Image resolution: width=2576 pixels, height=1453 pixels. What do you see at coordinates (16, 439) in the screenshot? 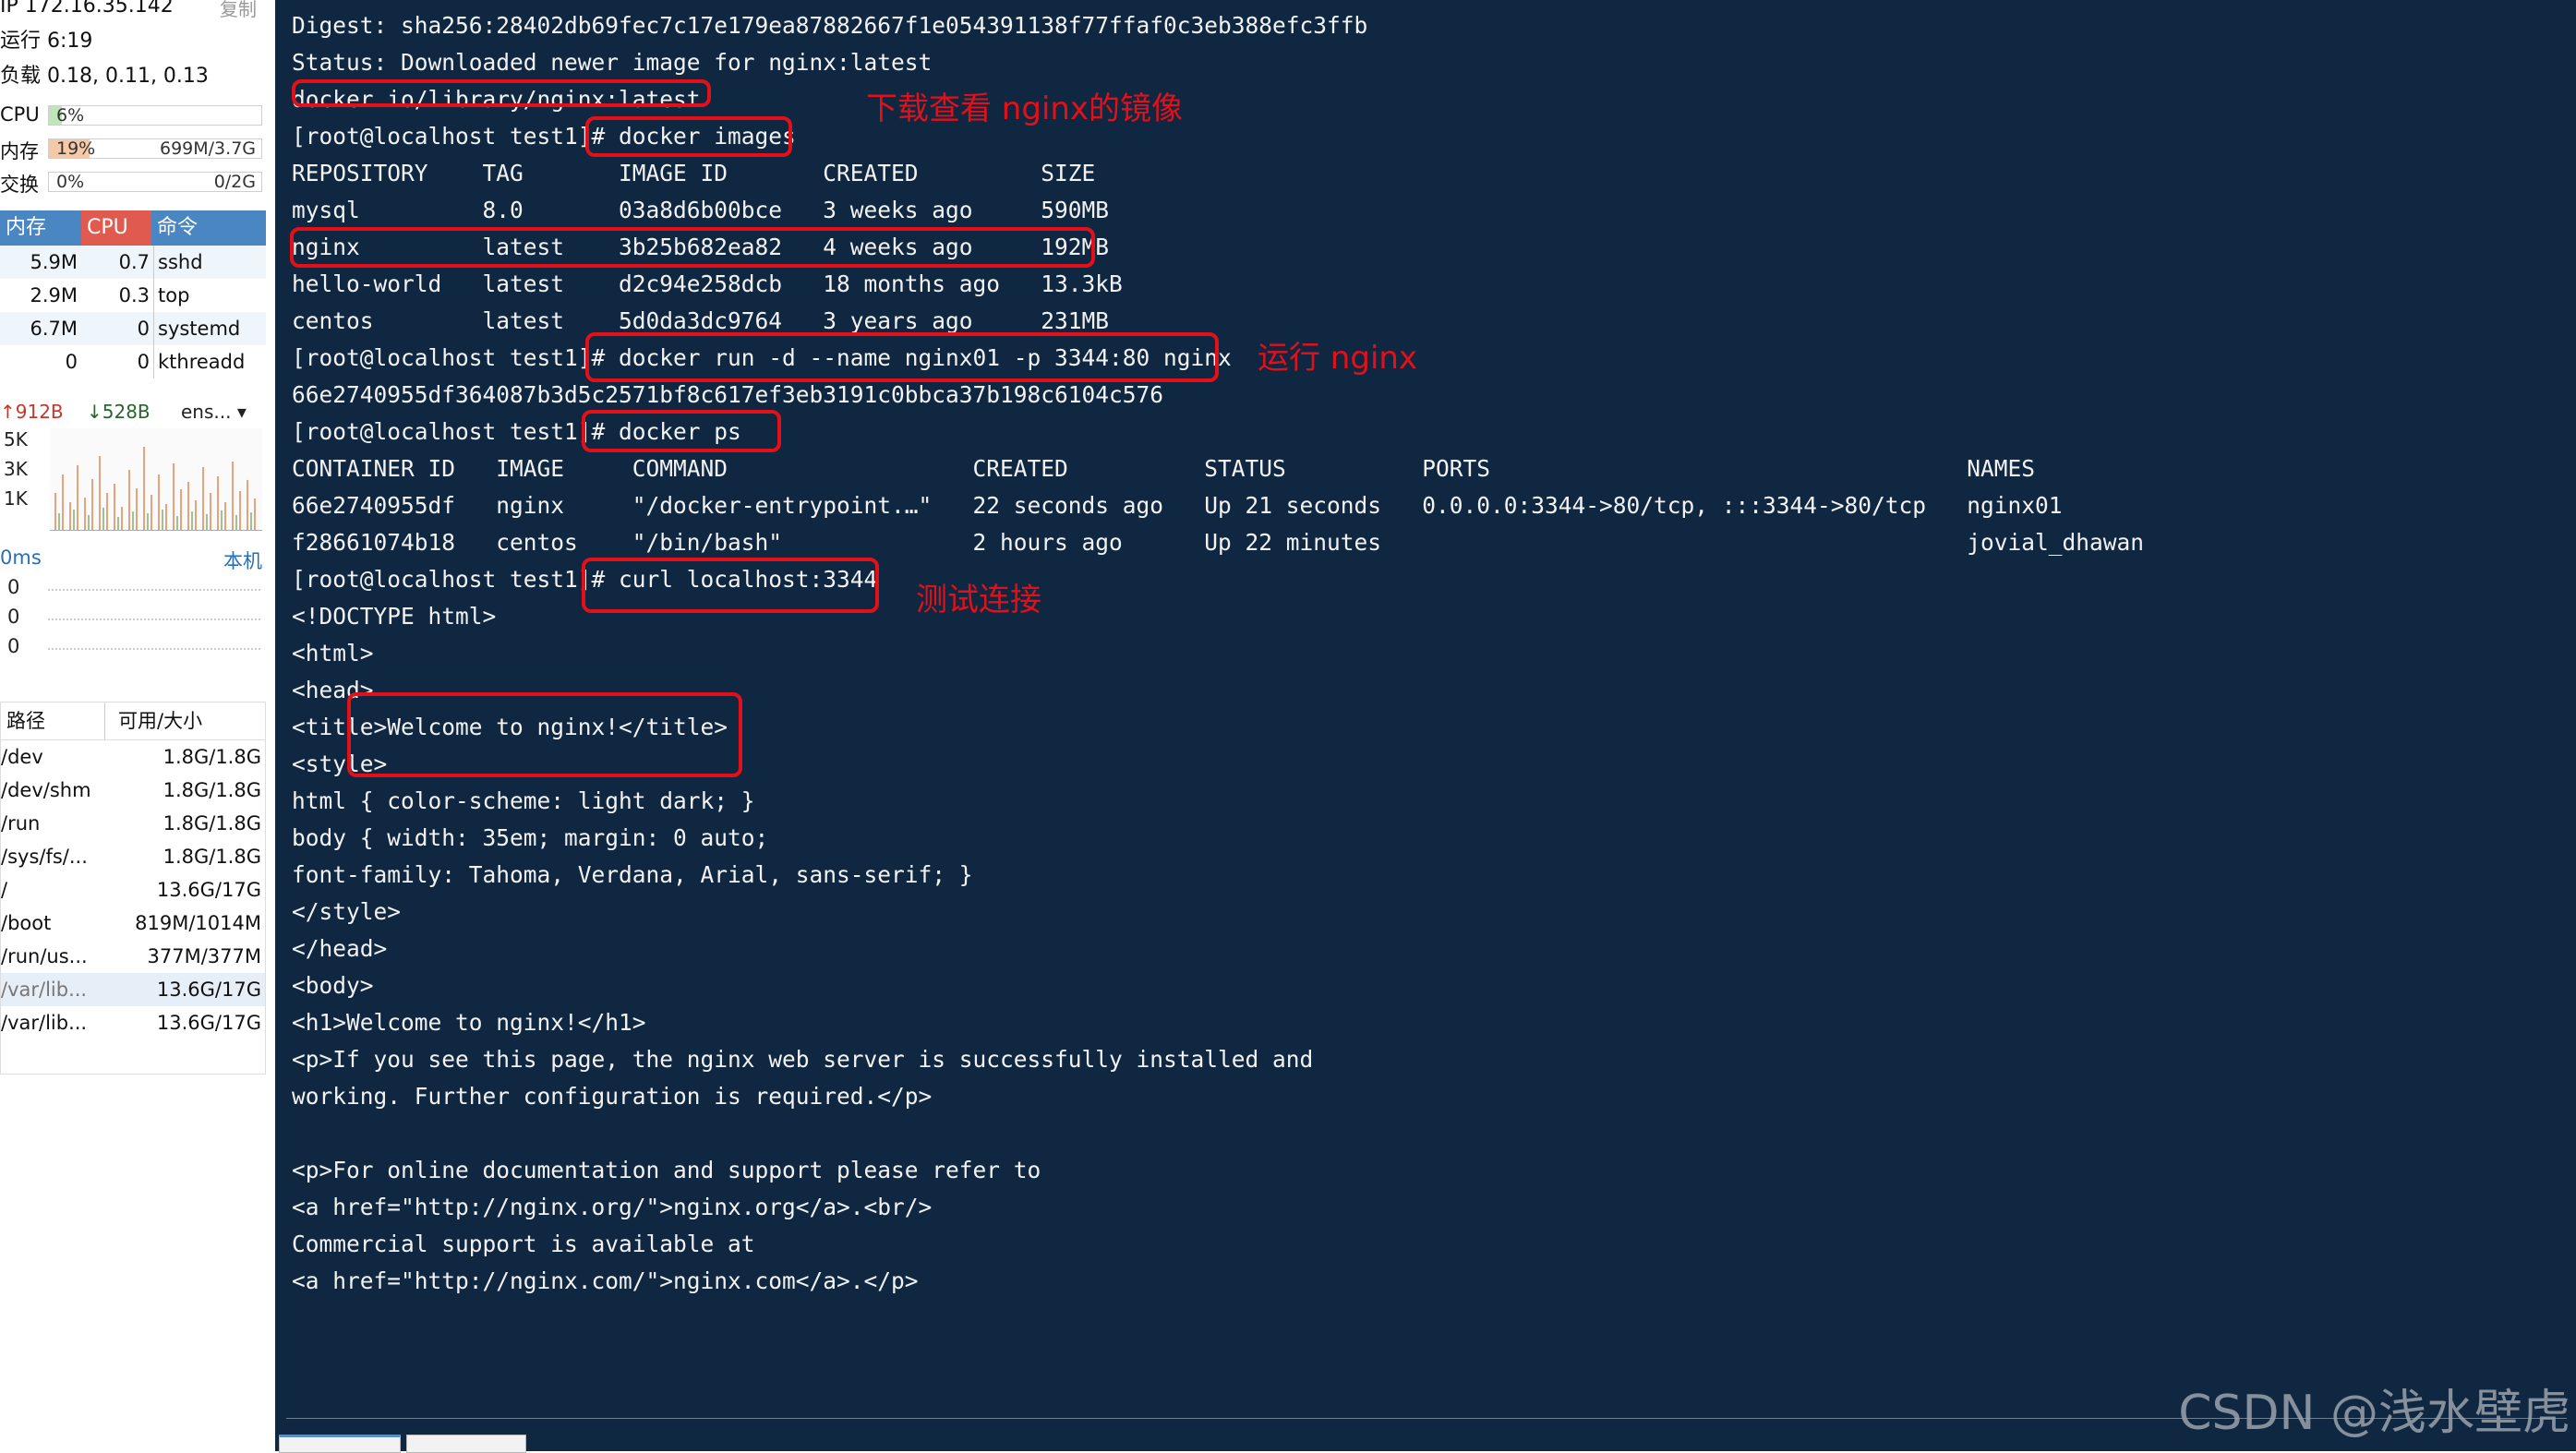
I see `net-axis-label: 5K` at bounding box center [16, 439].